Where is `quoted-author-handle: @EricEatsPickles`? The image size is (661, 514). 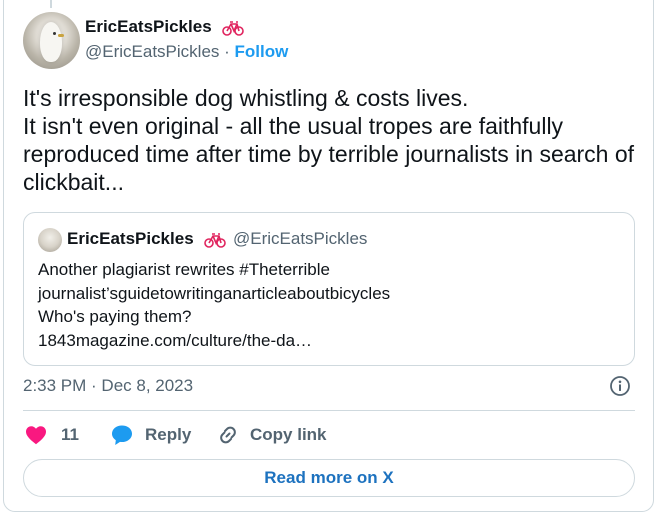 quoted-author-handle: @EricEatsPickles is located at coordinates (300, 238).